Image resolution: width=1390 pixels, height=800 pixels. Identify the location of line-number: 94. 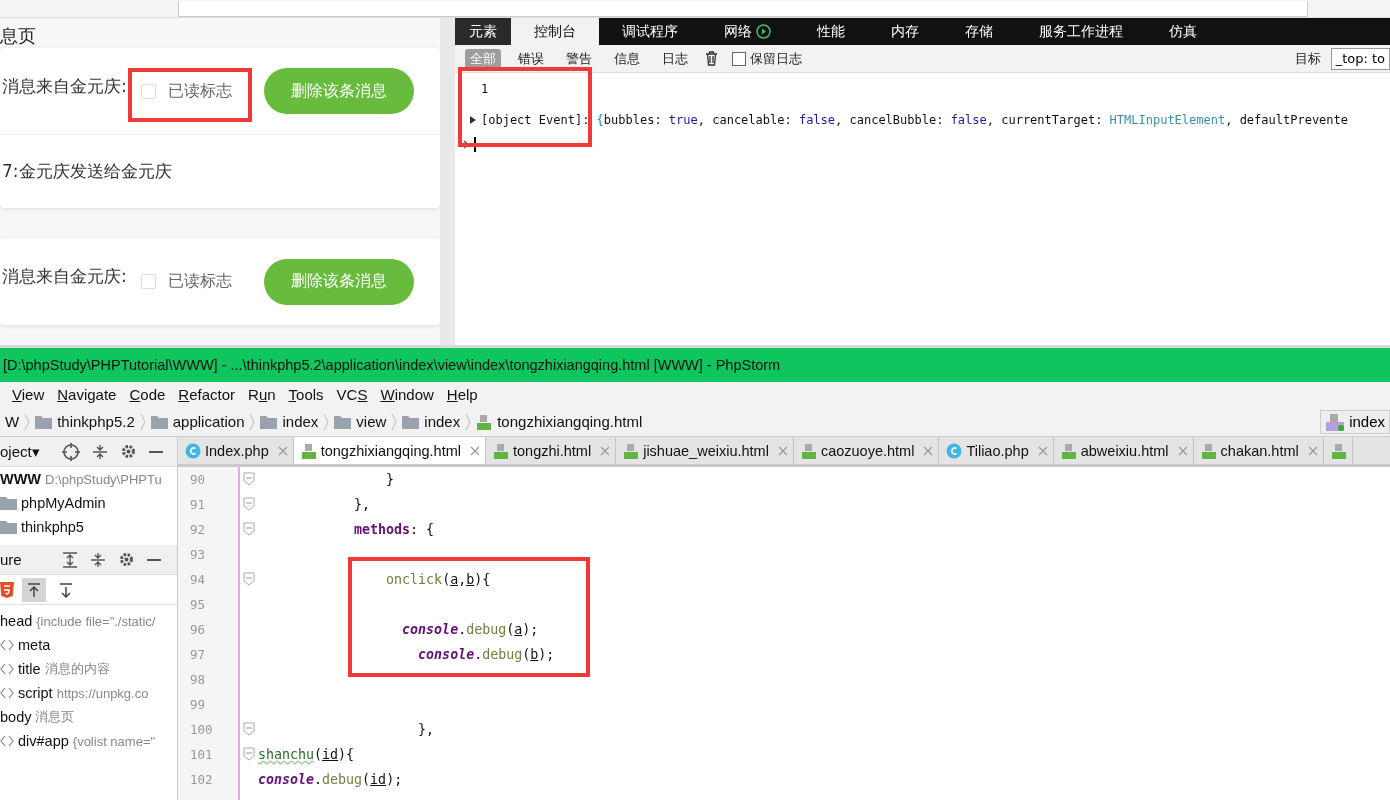
(198, 580).